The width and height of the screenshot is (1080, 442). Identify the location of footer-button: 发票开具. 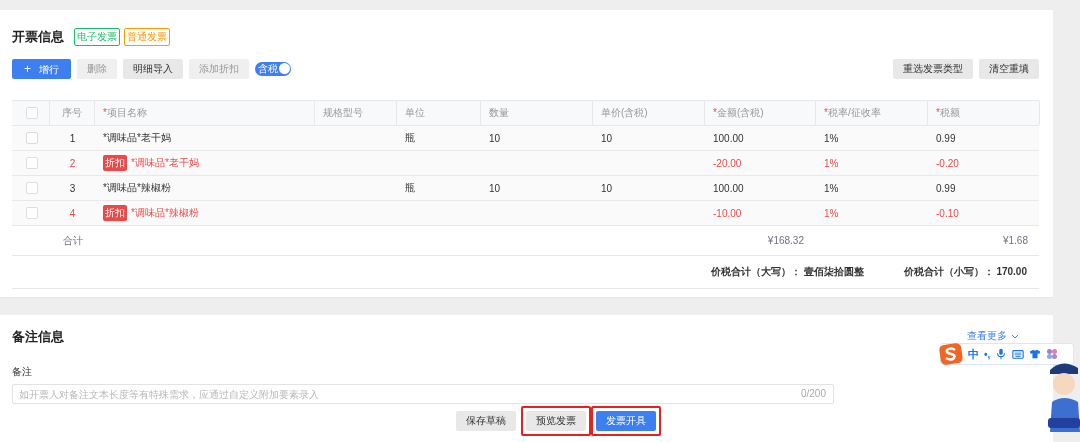
(625, 421).